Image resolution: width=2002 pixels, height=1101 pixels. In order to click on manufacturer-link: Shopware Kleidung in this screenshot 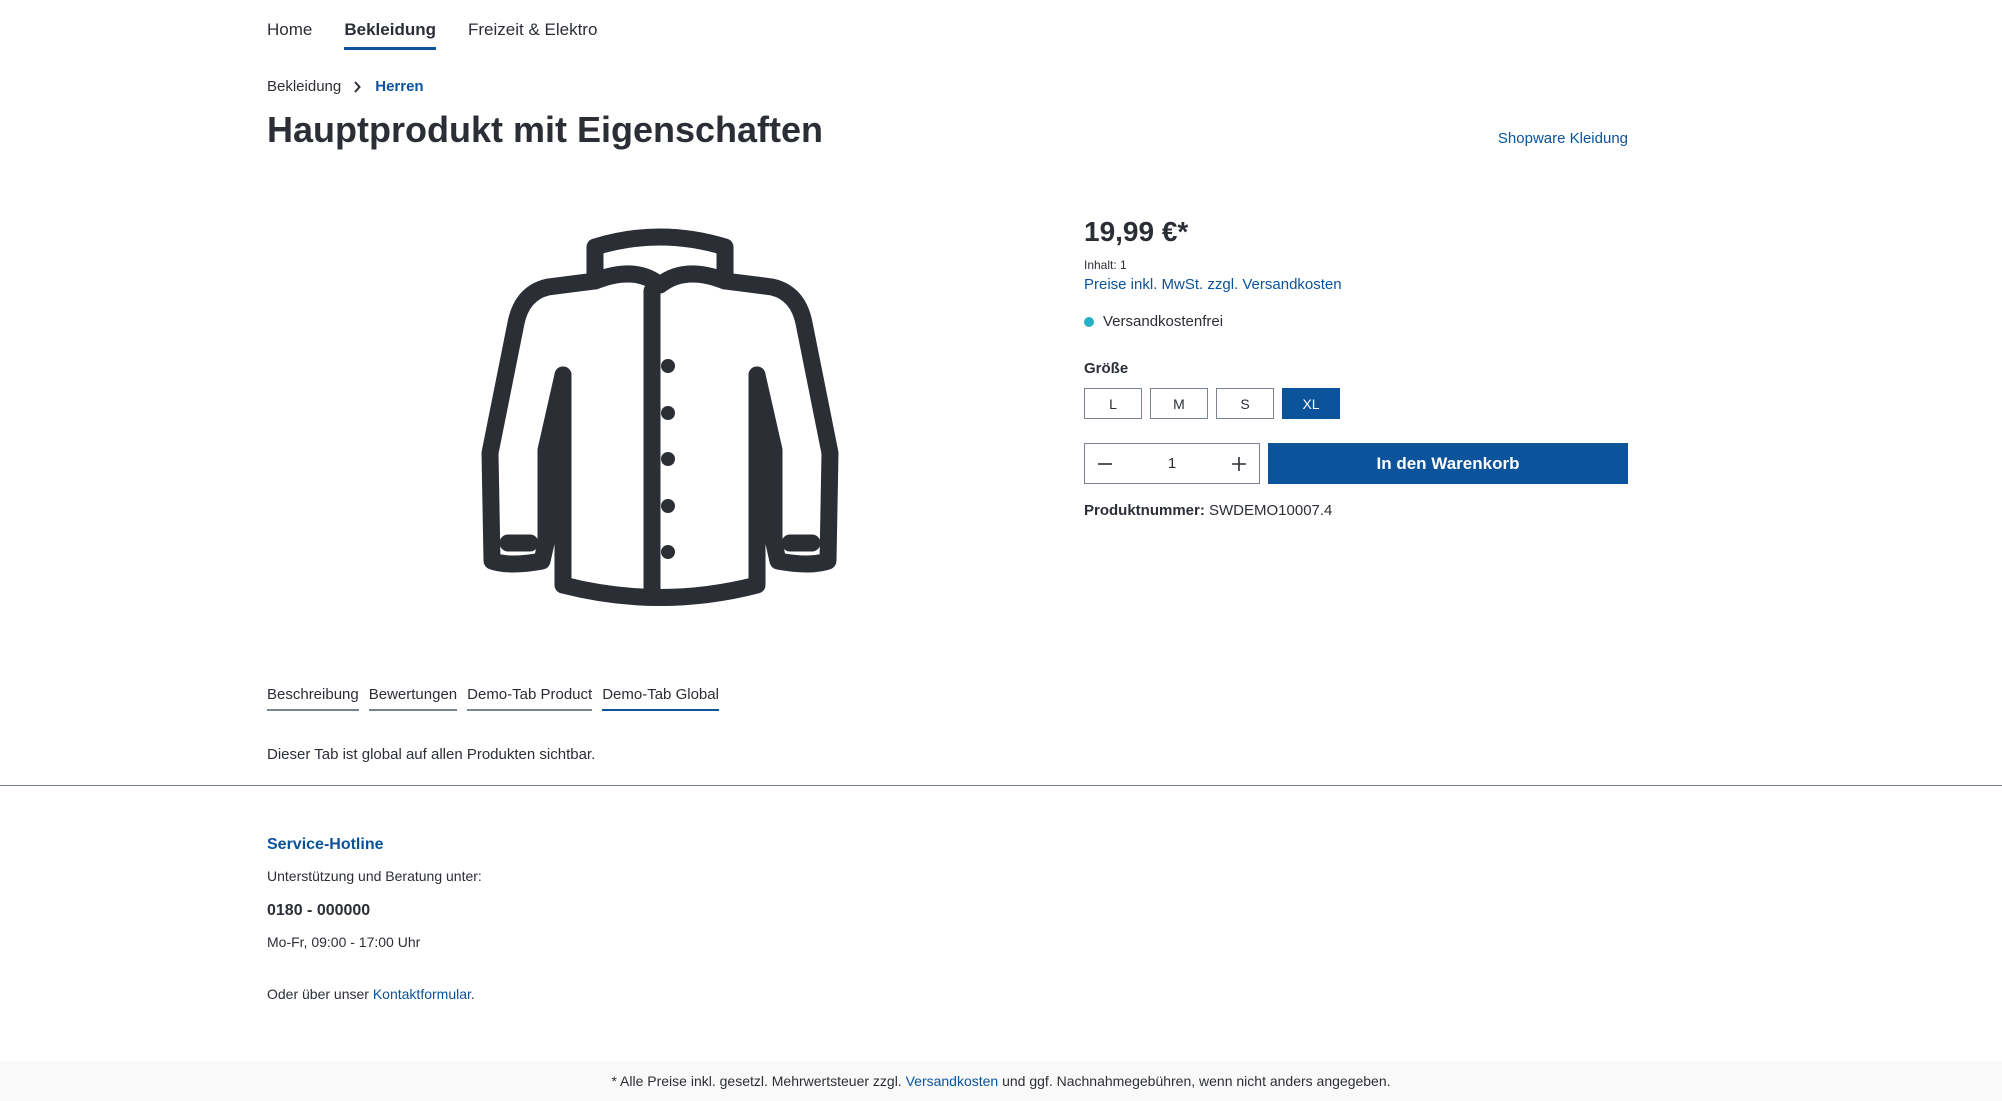, I will do `click(1563, 138)`.